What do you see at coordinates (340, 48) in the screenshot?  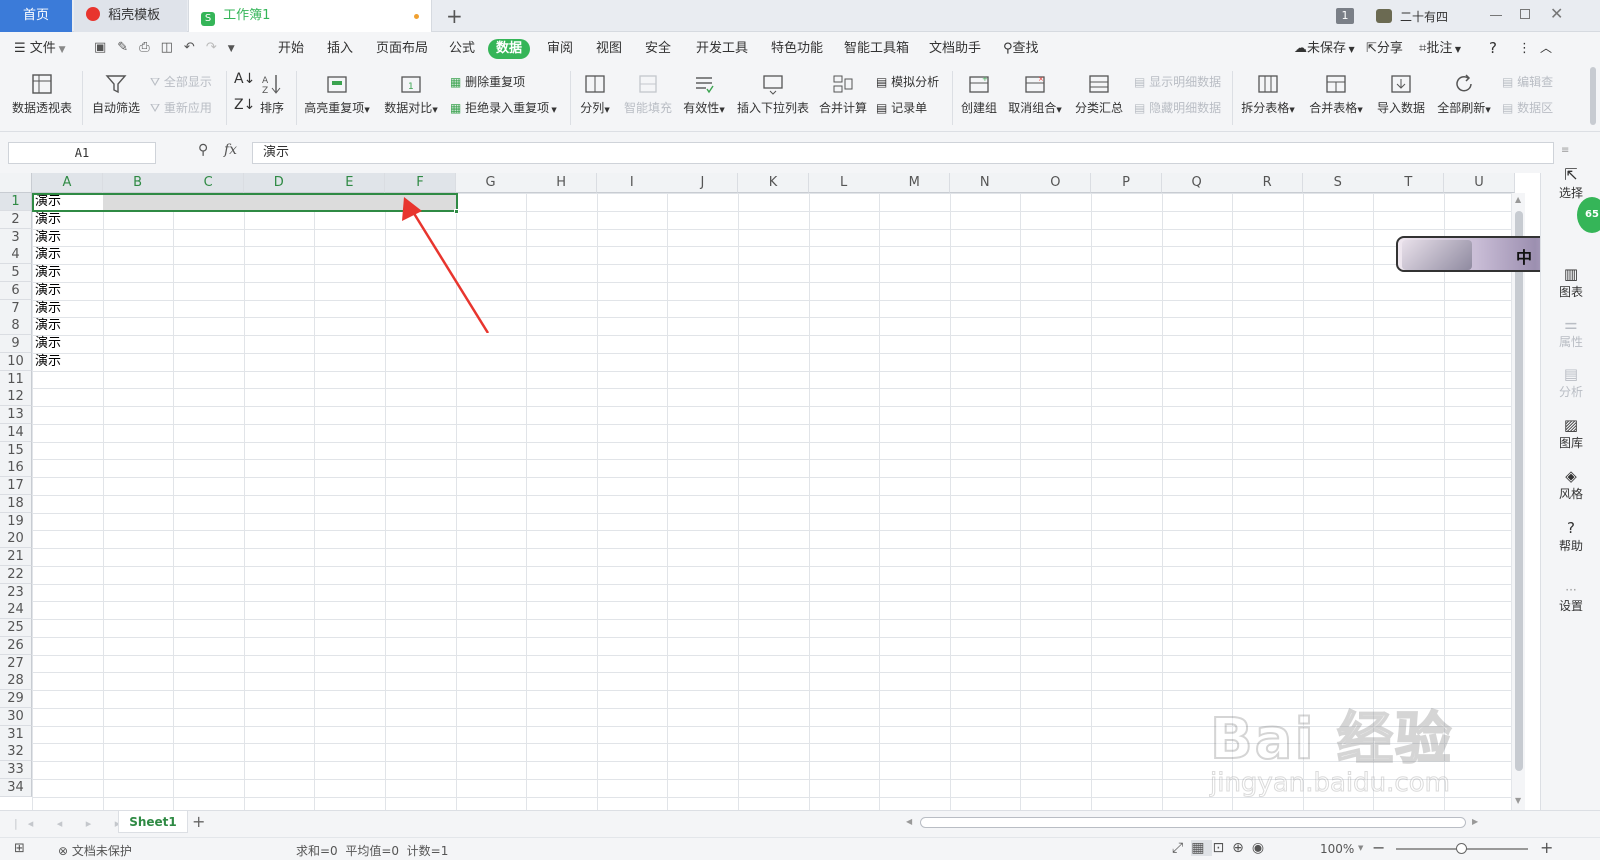 I see `menu-insert: 插入` at bounding box center [340, 48].